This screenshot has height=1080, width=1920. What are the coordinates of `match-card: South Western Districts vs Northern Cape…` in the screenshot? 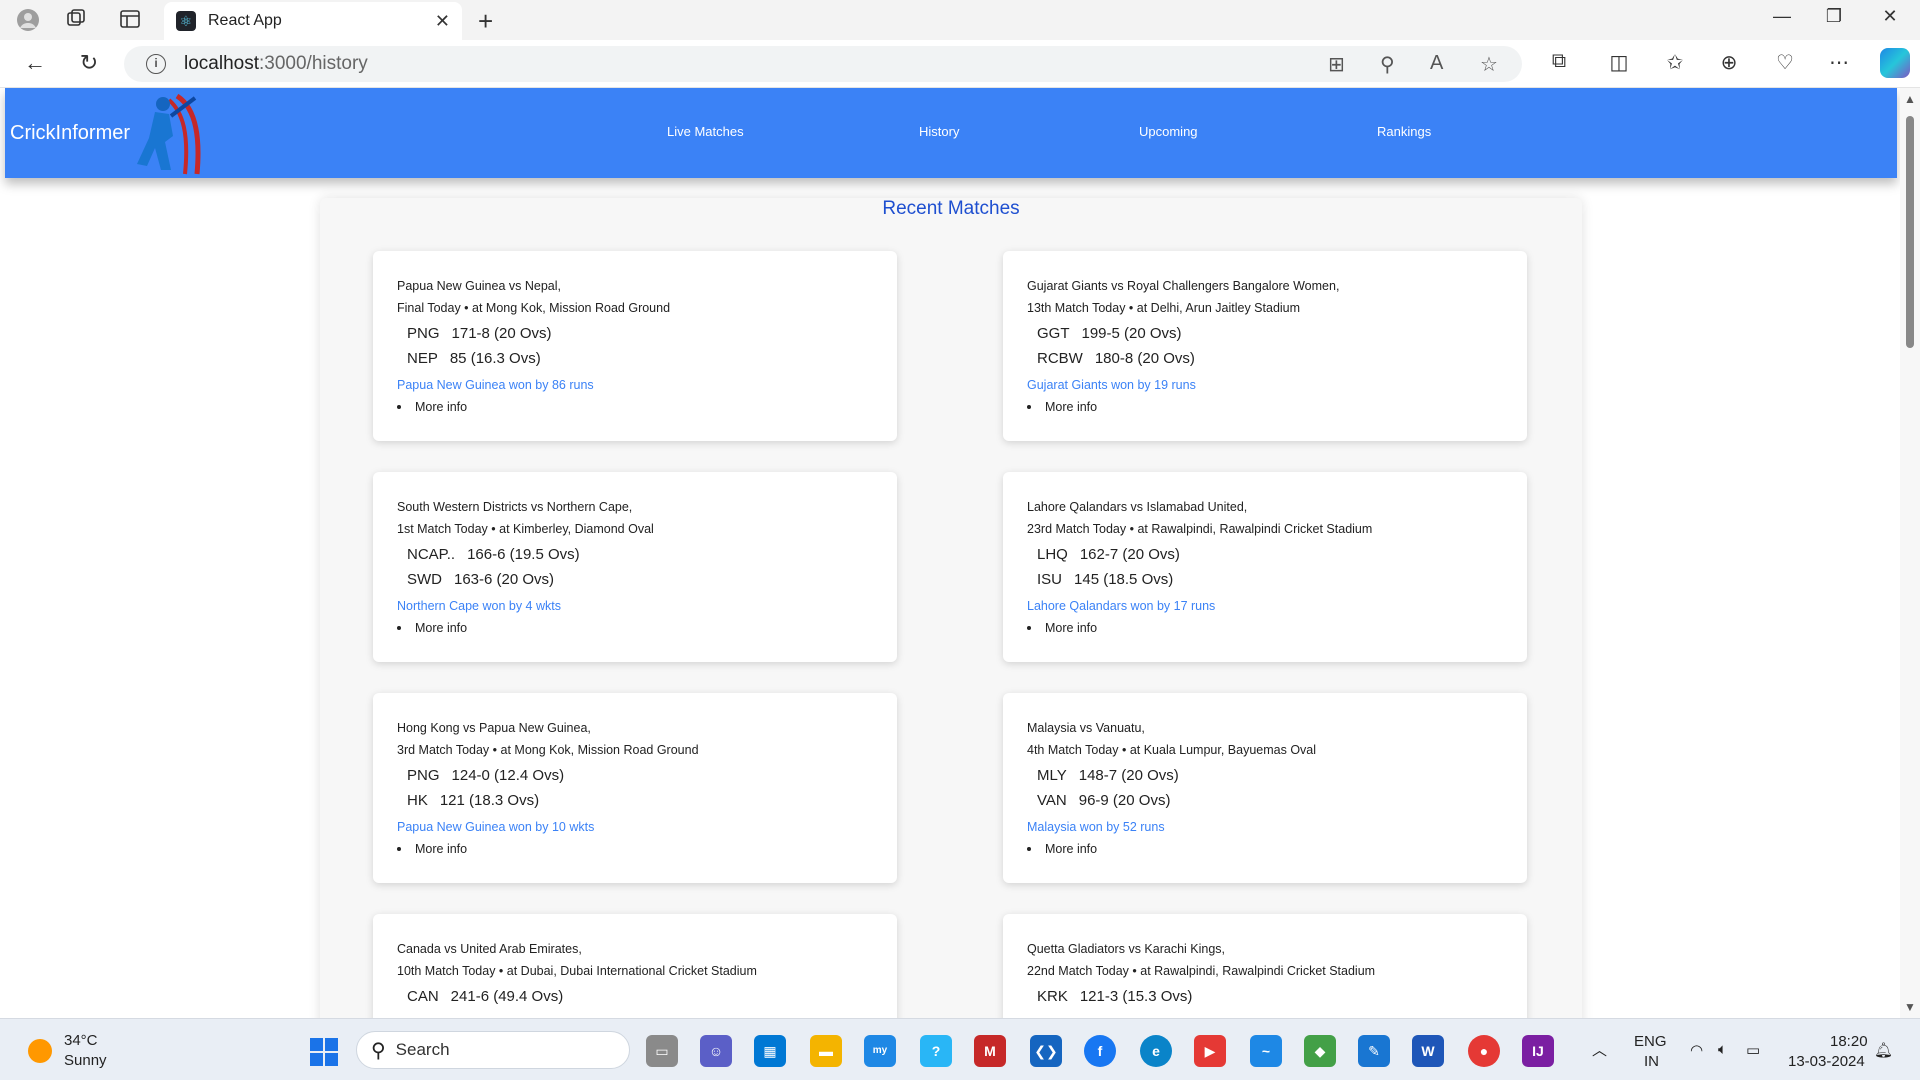 It's located at (635, 567).